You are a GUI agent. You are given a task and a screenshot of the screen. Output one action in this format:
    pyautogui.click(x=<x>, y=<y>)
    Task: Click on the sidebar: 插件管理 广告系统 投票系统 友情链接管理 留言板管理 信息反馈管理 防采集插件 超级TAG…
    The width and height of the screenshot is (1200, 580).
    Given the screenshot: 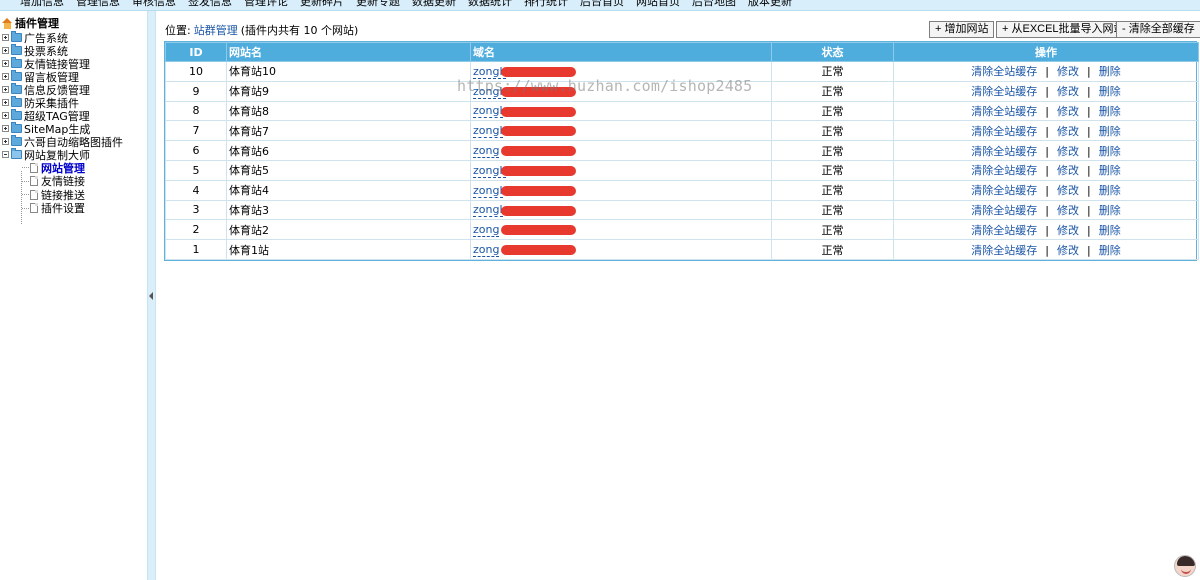 What is the action you would take?
    pyautogui.click(x=73, y=295)
    